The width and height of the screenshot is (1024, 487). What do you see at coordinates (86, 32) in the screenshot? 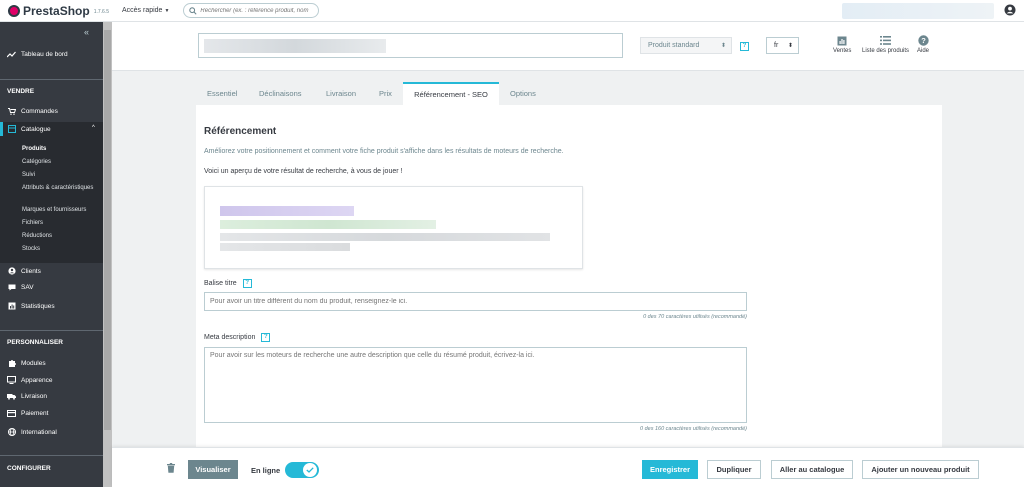
I see `collapse-menu-icon: «` at bounding box center [86, 32].